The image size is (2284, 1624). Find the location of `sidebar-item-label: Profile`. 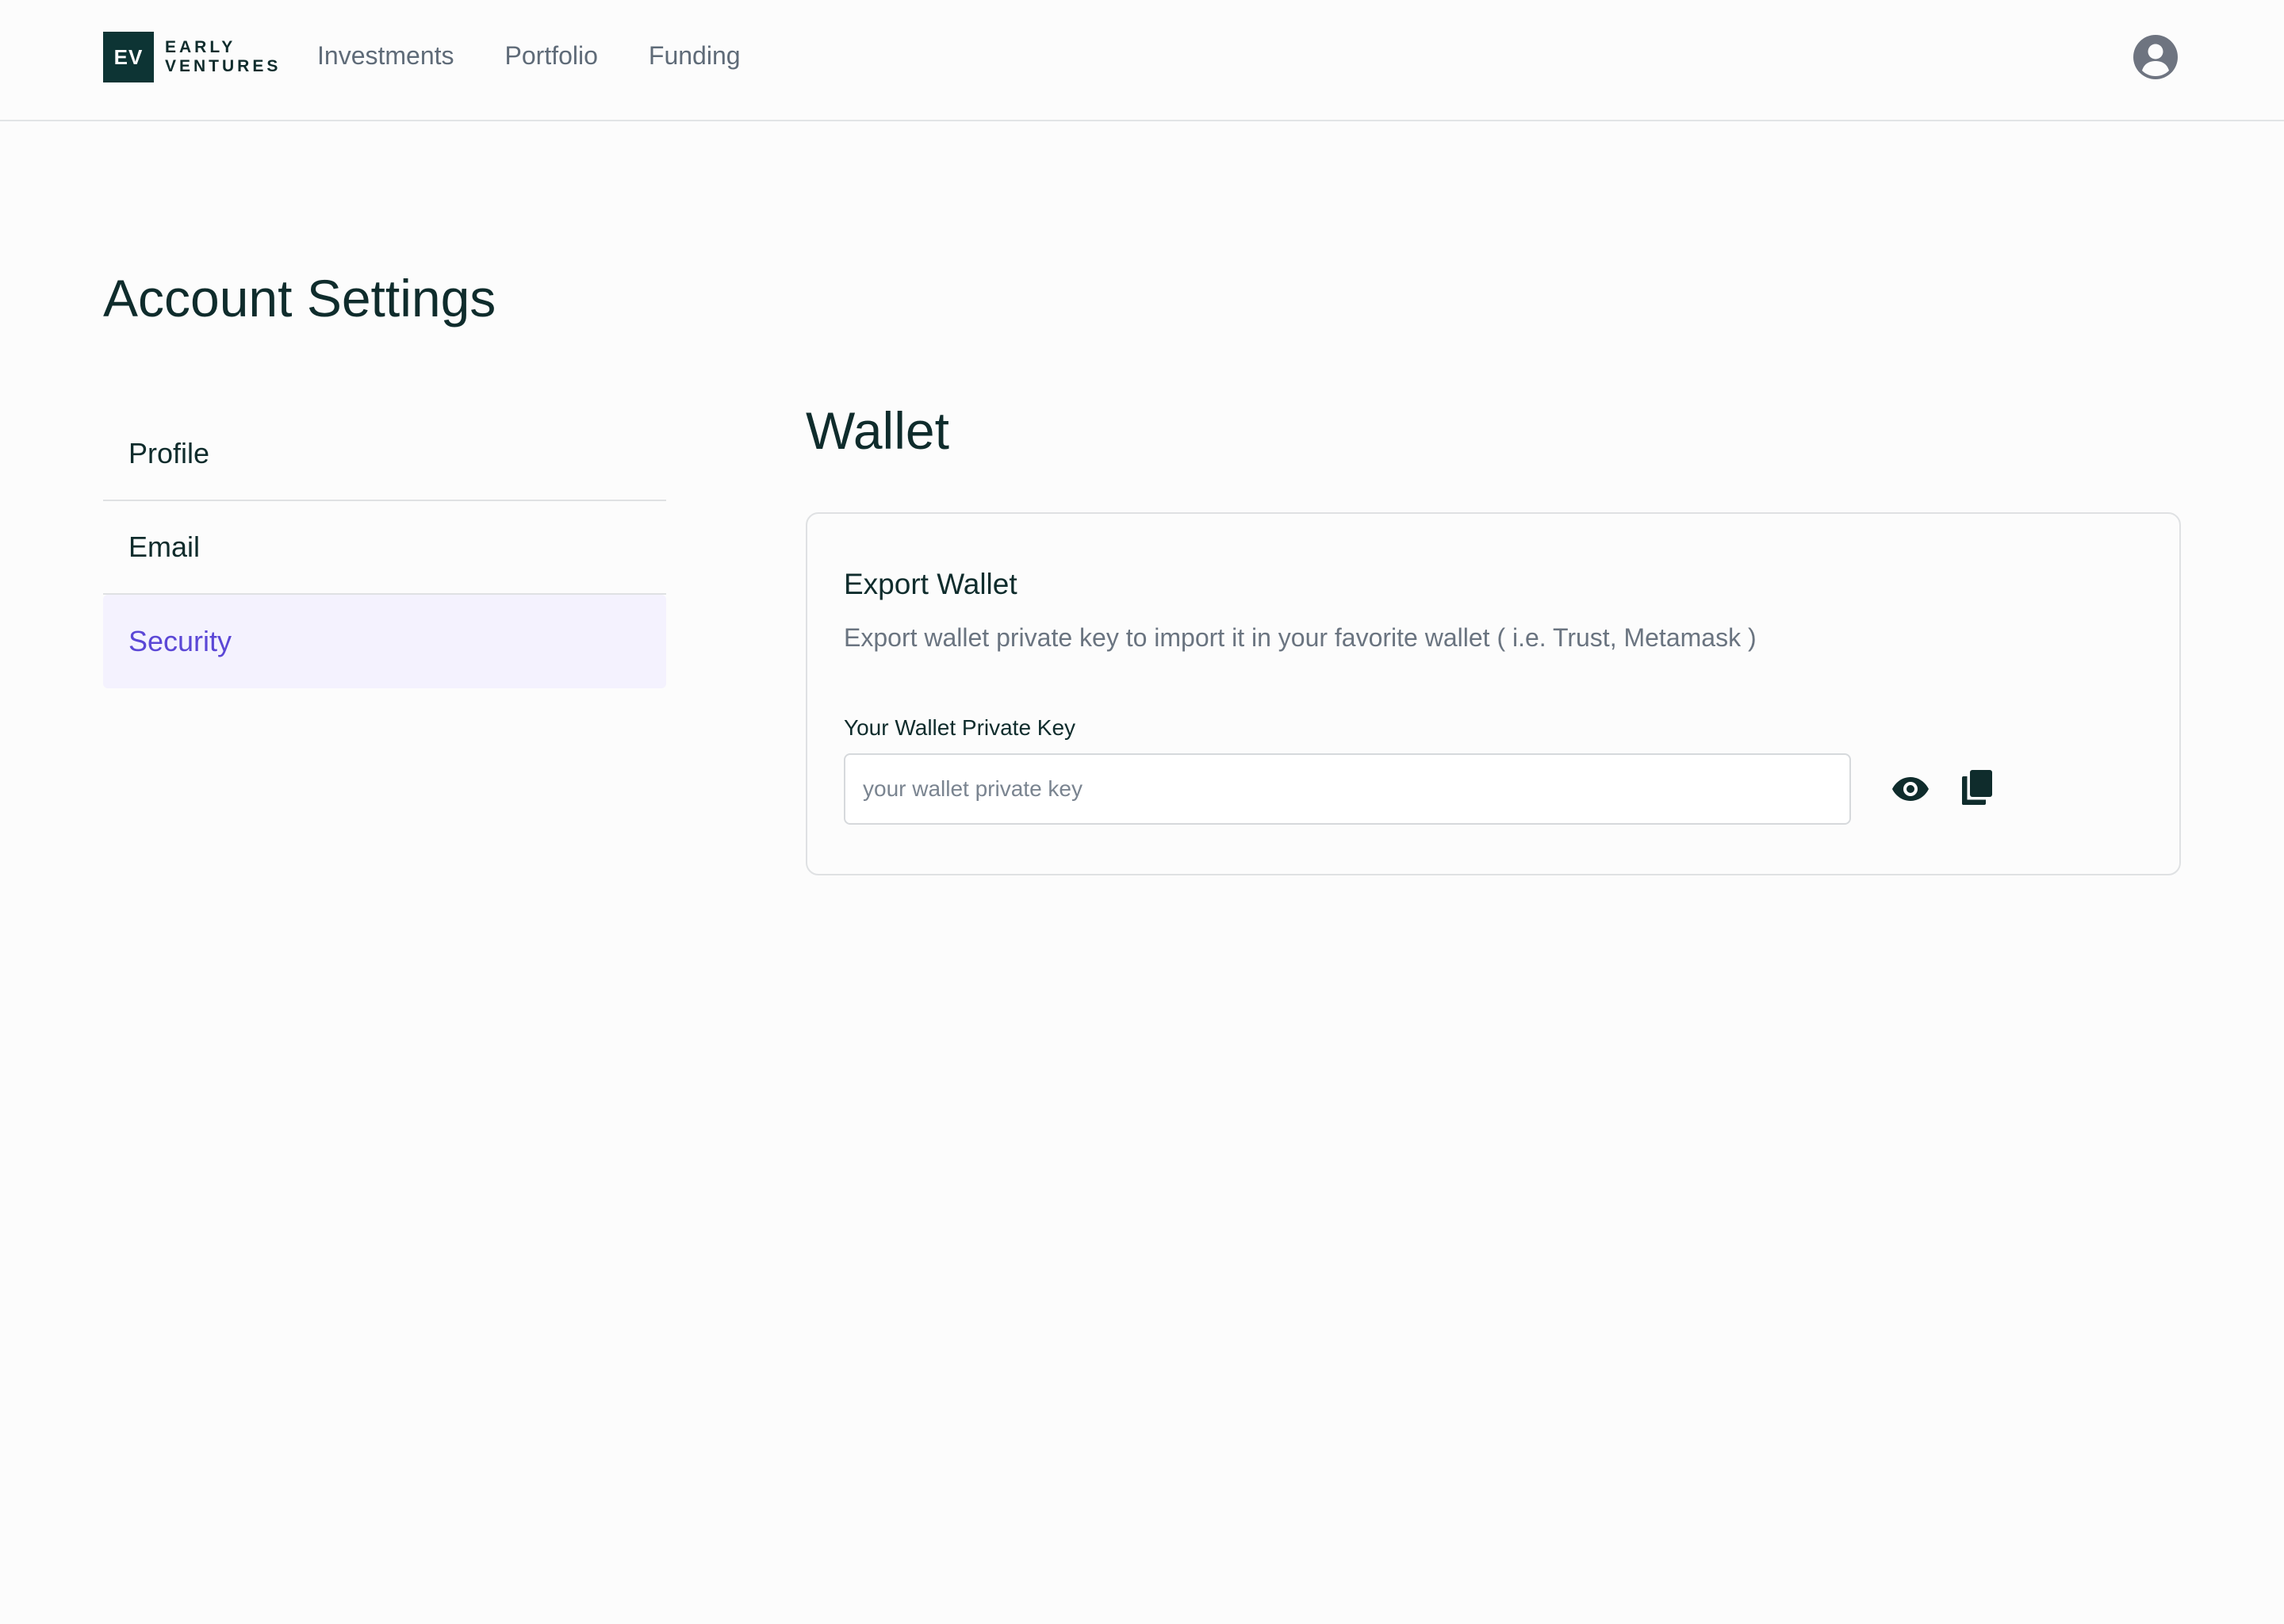

sidebar-item-label: Profile is located at coordinates (169, 453).